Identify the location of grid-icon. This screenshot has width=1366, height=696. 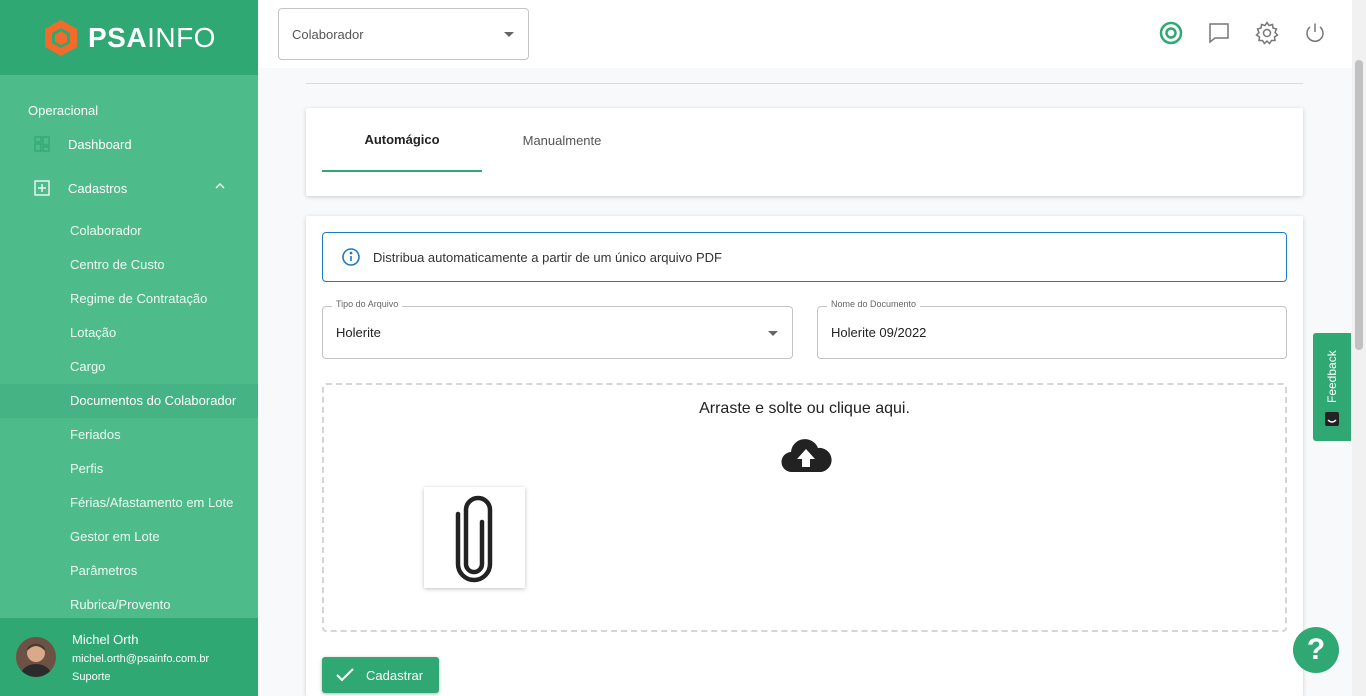
(42, 144).